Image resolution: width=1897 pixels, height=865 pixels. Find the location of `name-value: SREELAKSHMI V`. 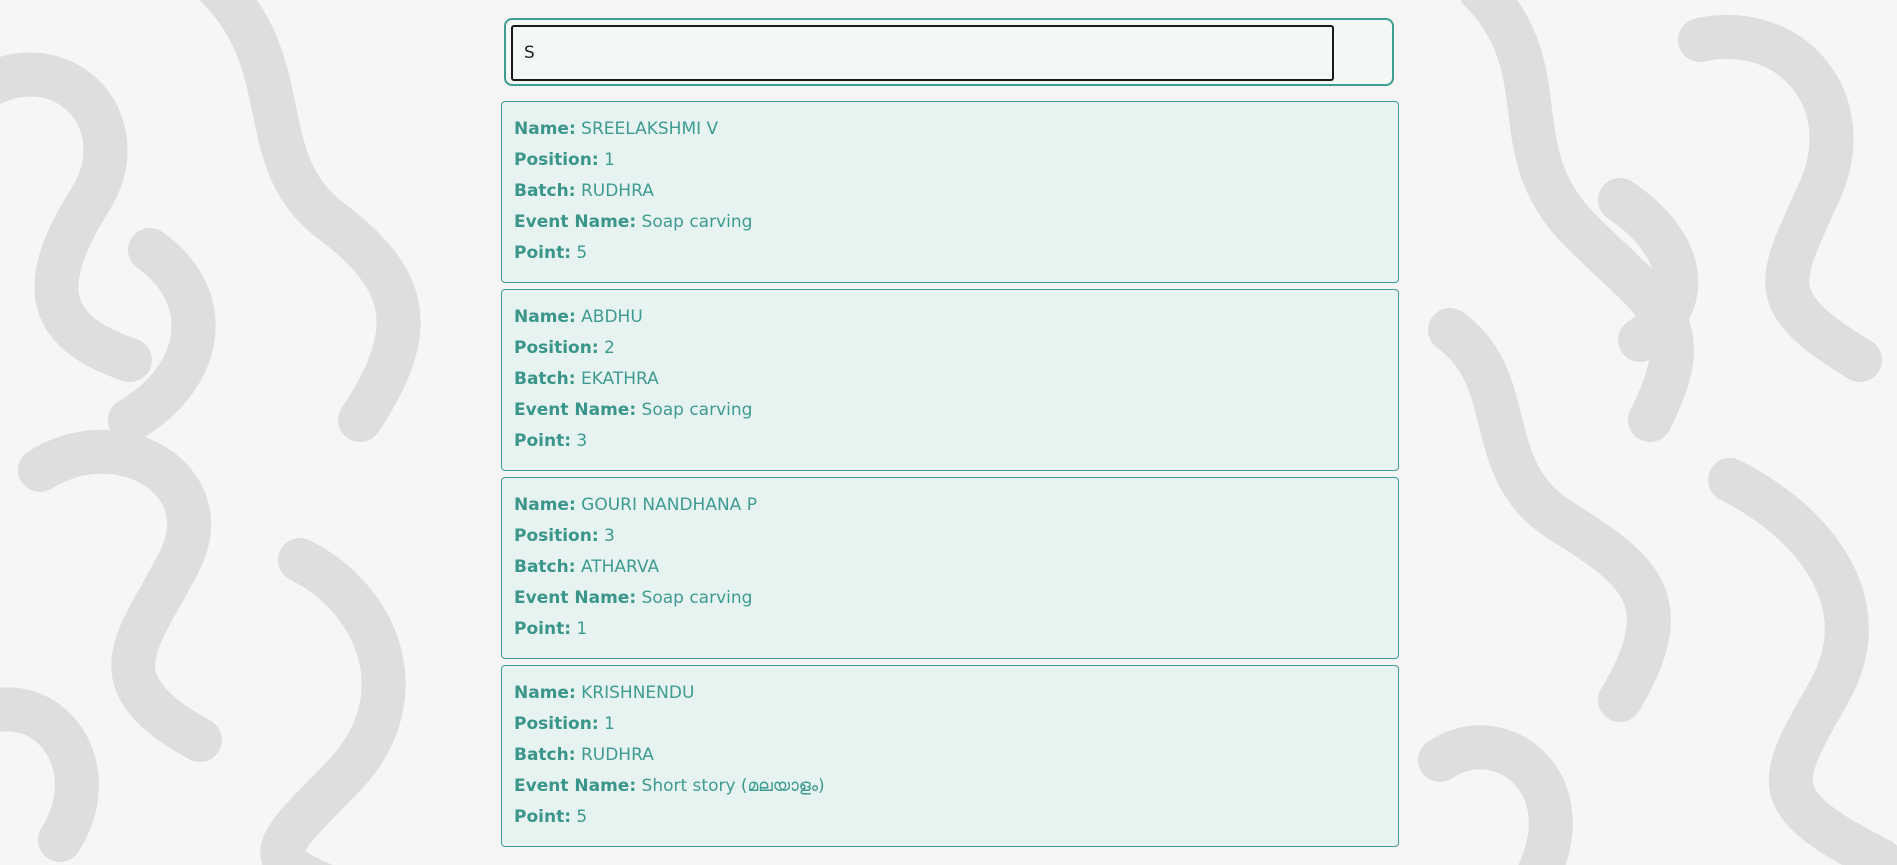

name-value: SREELAKSHMI V is located at coordinates (650, 129).